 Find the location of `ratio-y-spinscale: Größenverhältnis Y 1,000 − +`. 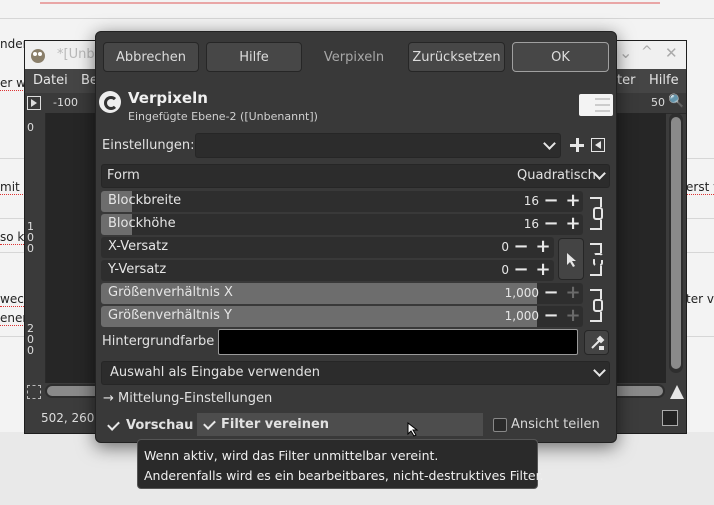

ratio-y-spinscale: Größenverhältnis Y 1,000 − + is located at coordinates (342, 316).